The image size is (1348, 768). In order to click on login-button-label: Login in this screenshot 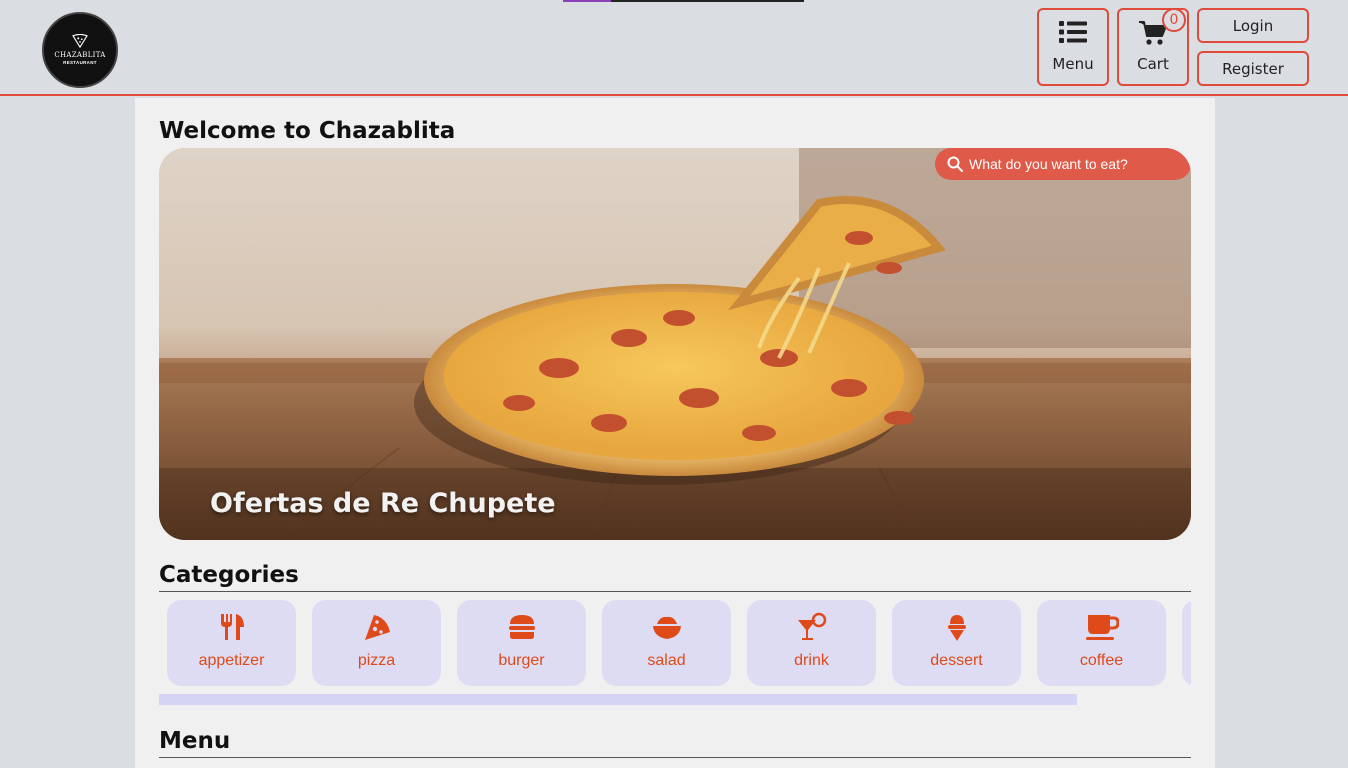, I will do `click(1253, 26)`.